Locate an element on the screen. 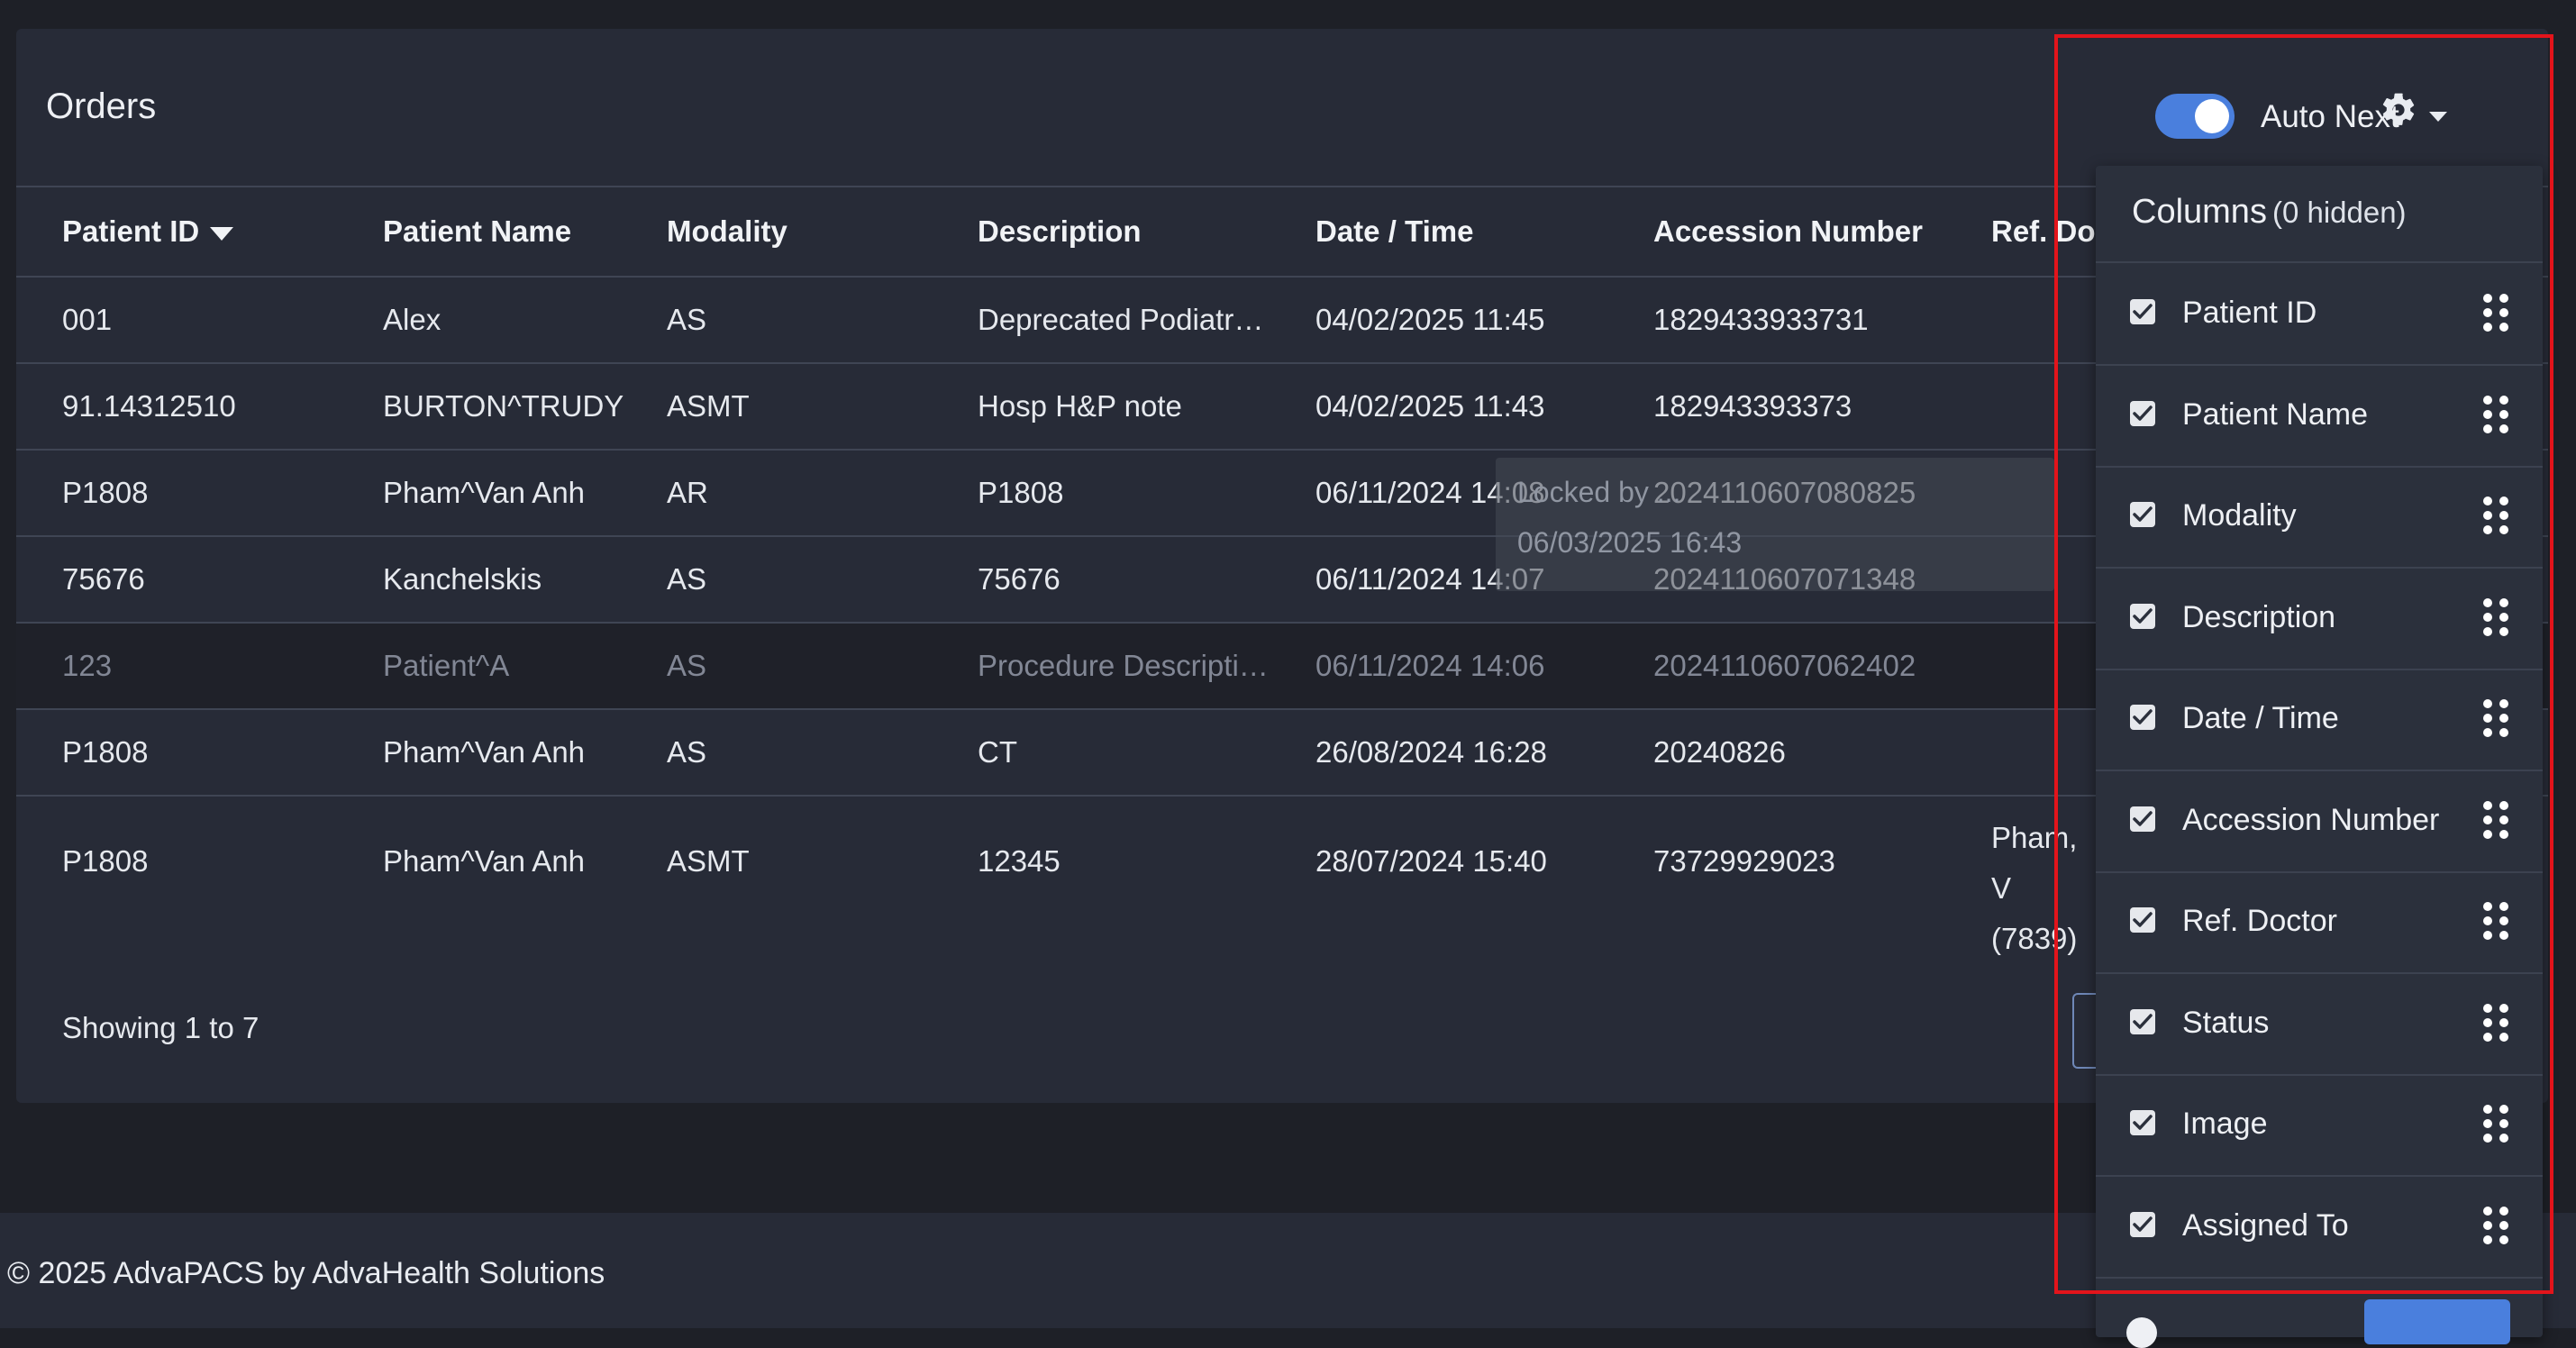  locked-tooltip: Locked by ... 06/03/2025 16:43 is located at coordinates (1775, 524).